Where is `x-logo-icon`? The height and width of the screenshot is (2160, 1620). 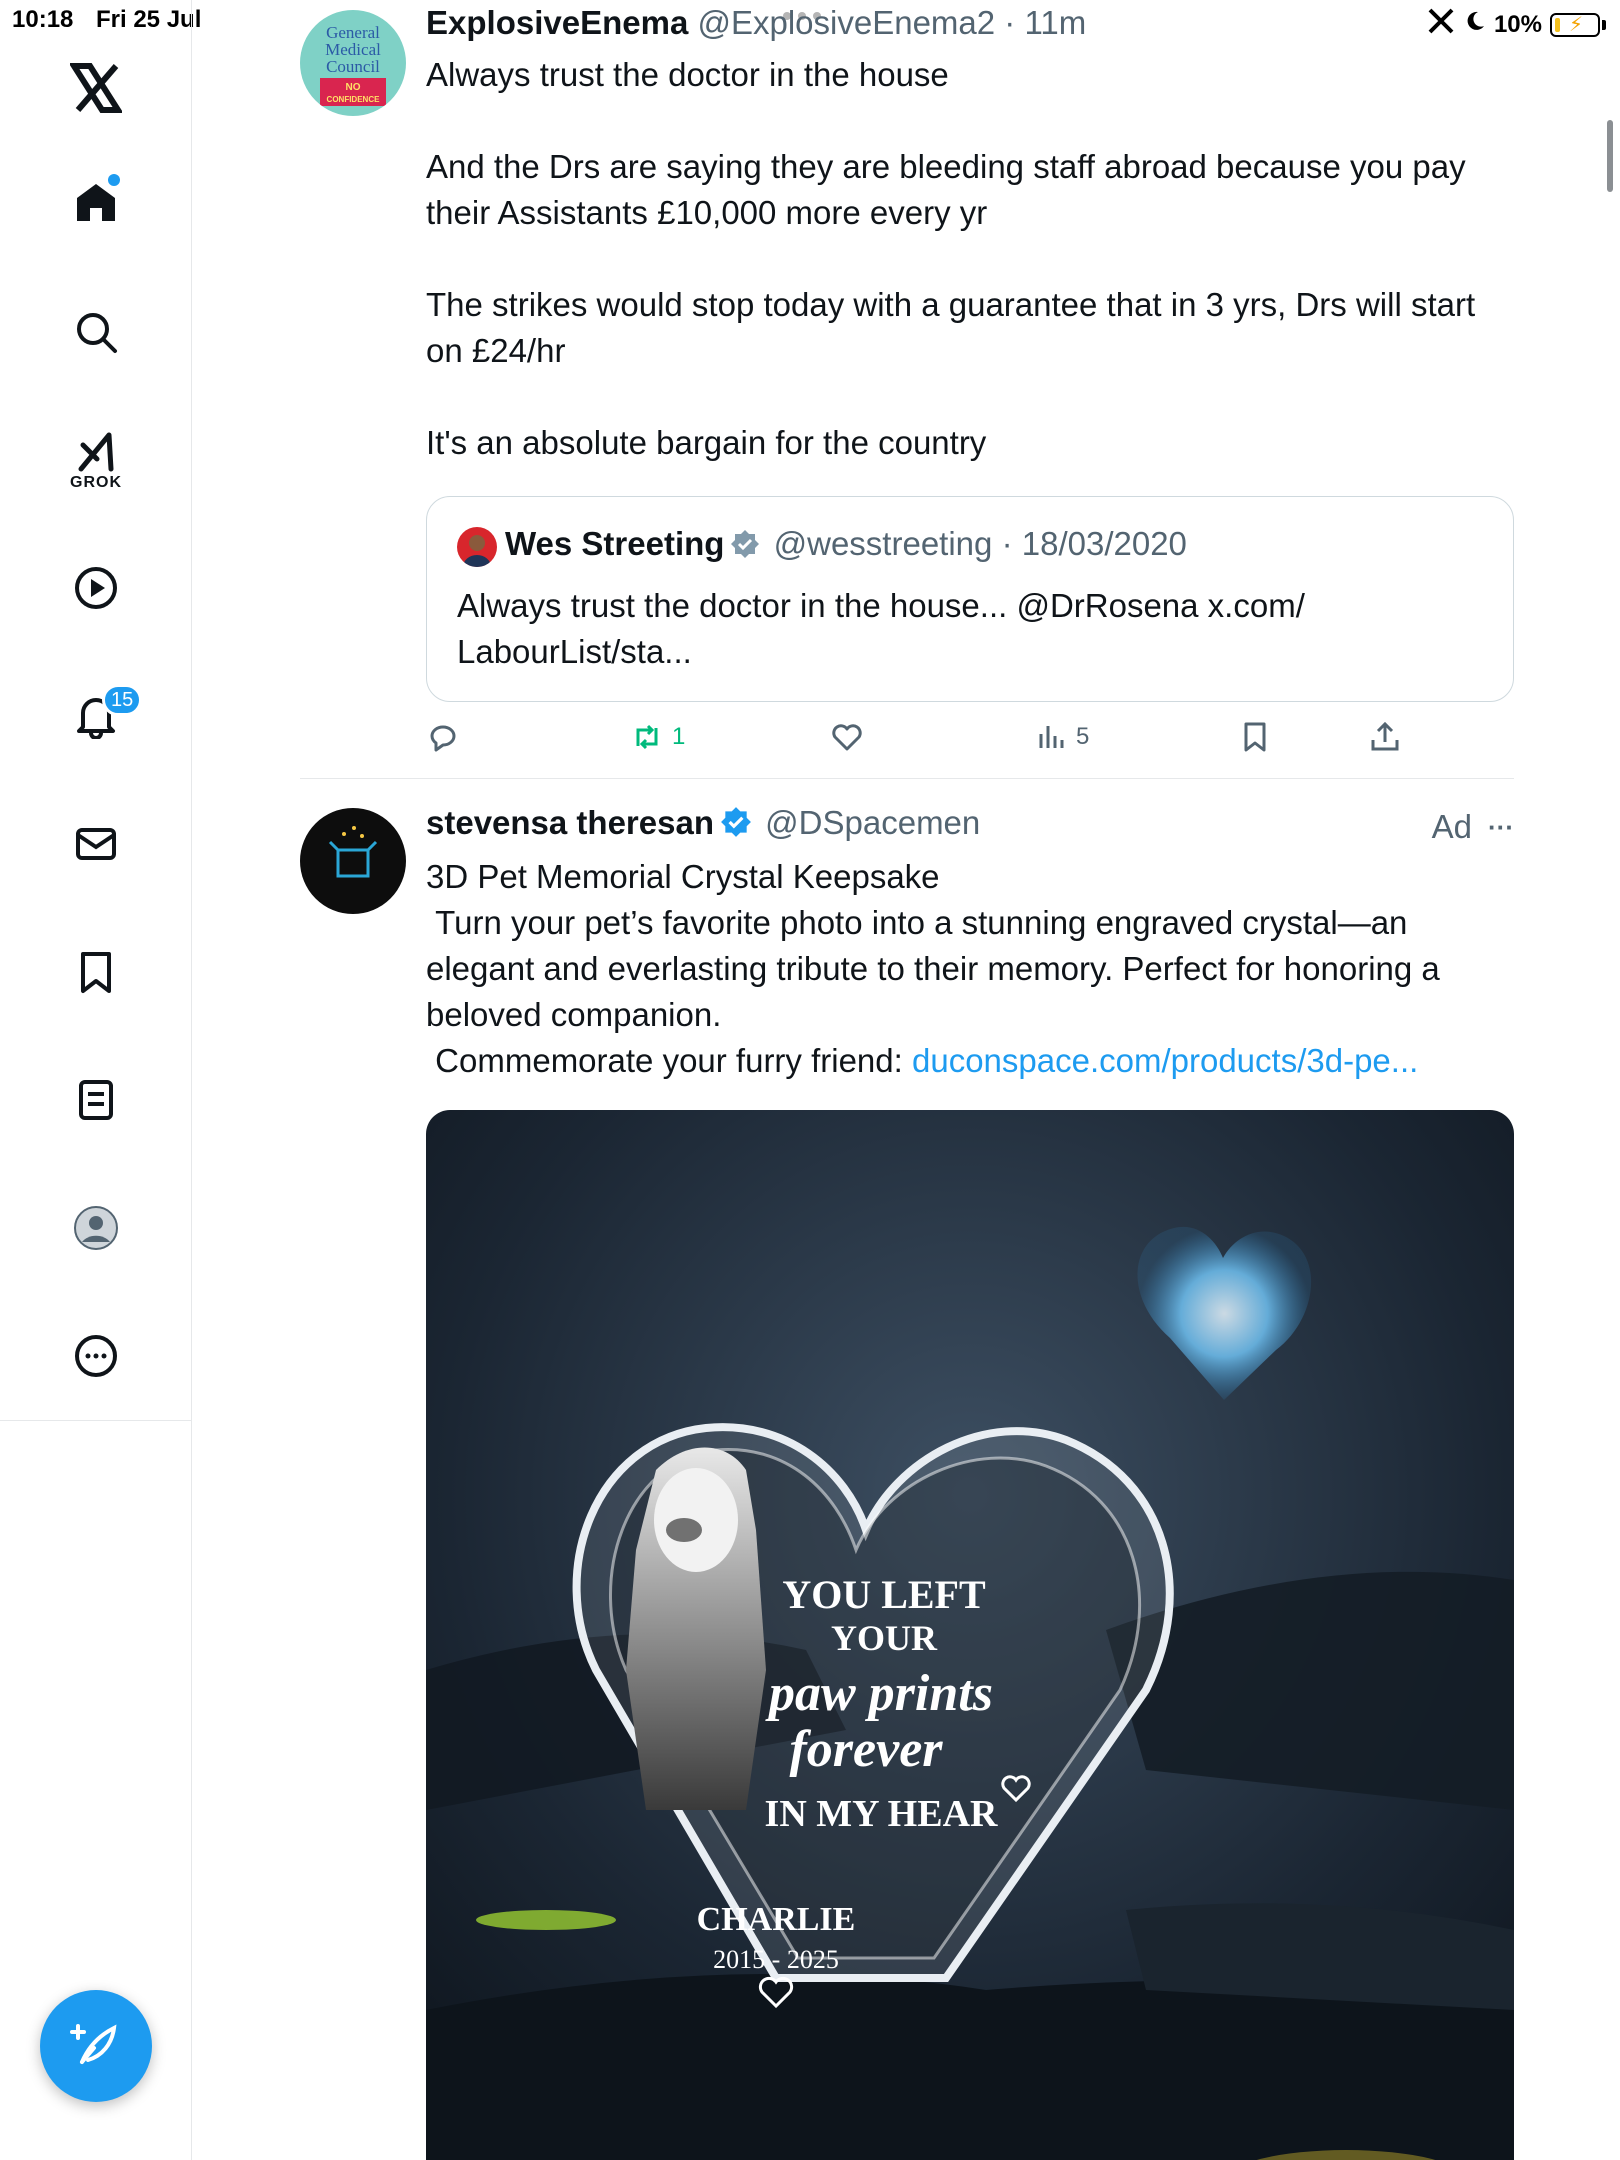
x-logo-icon is located at coordinates (96, 88).